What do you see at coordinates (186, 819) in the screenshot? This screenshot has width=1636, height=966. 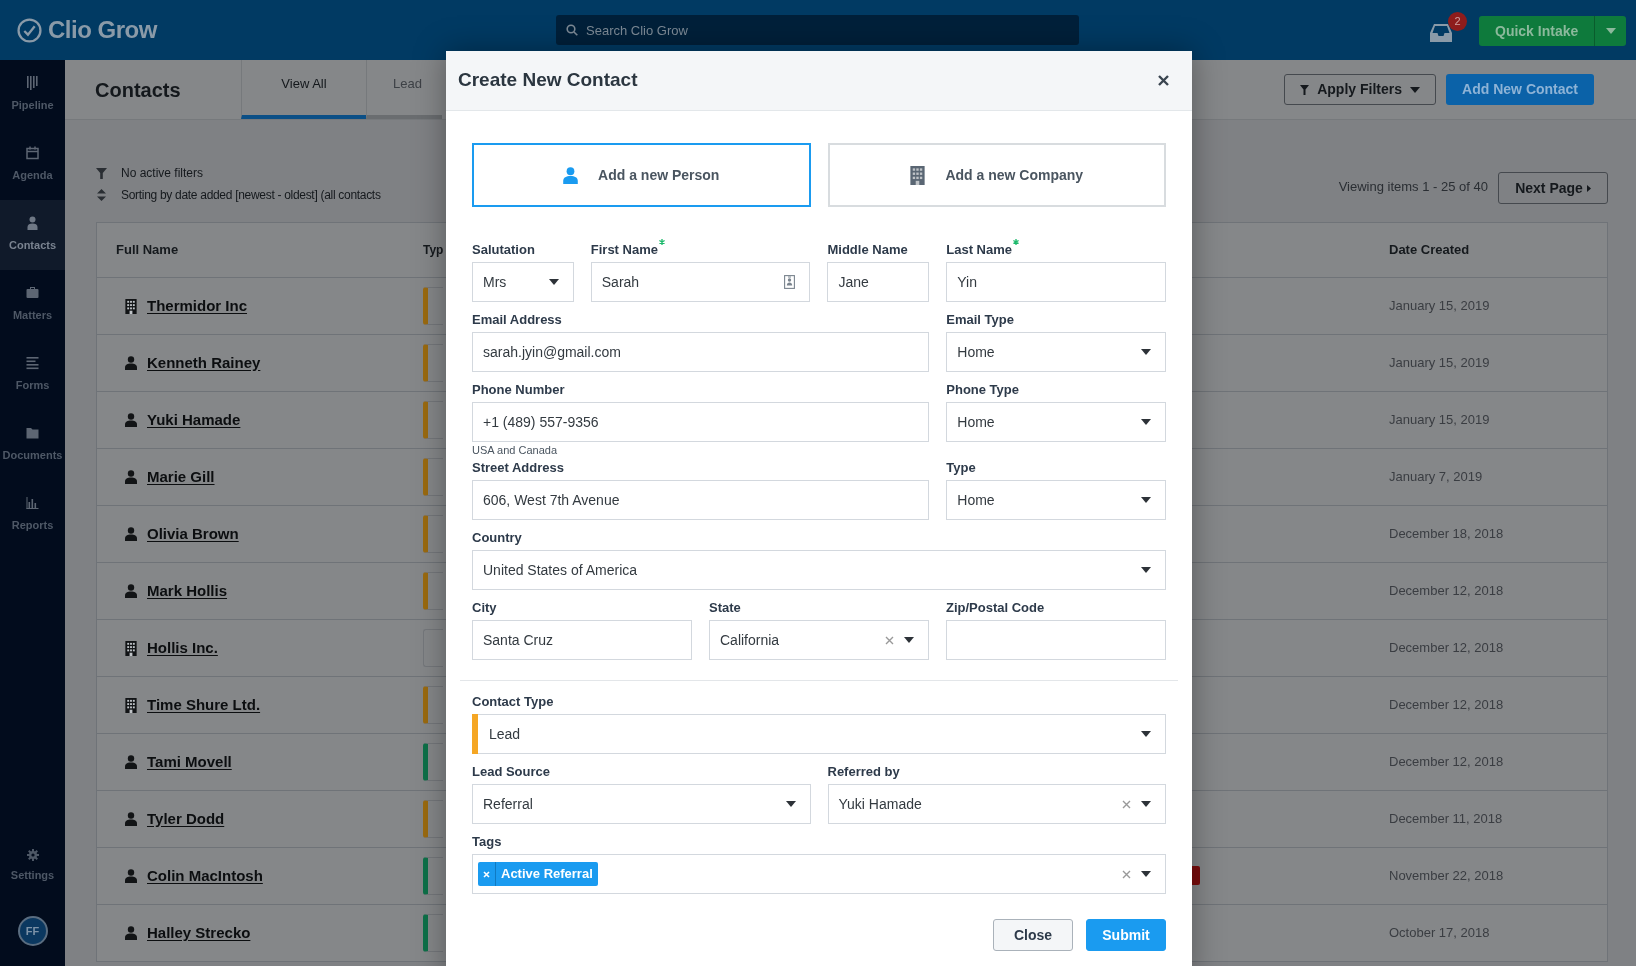 I see `contact-link: Tyler Dodd` at bounding box center [186, 819].